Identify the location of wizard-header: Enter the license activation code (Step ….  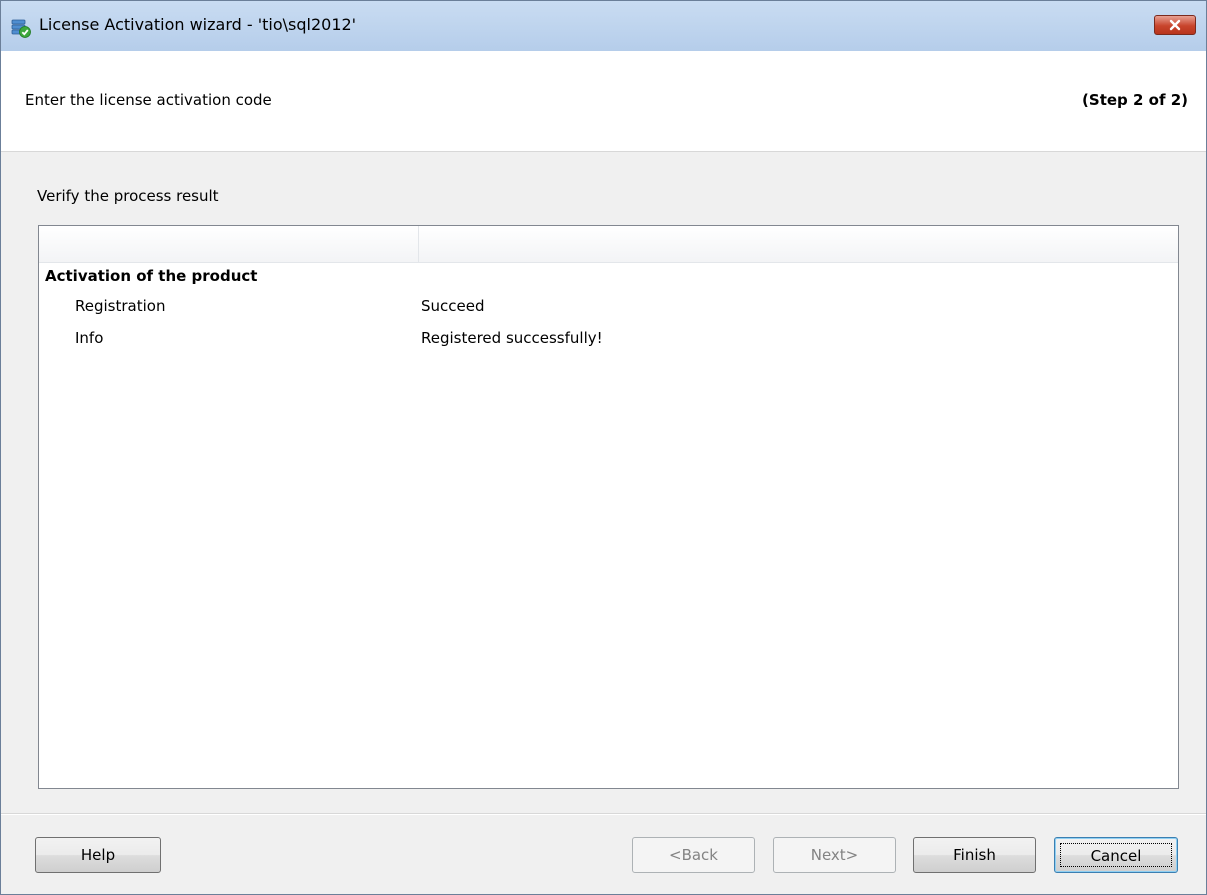
(603, 101).